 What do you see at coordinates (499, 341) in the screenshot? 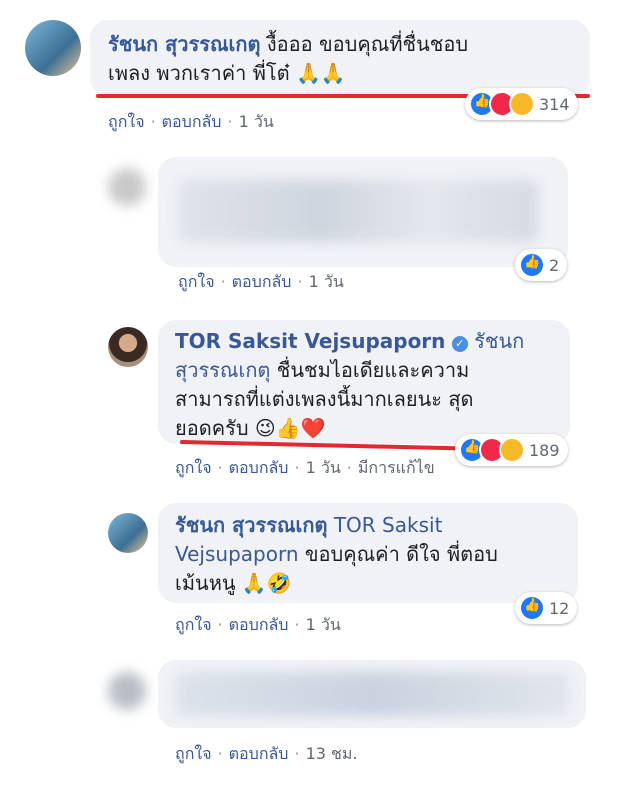
I see `mention-link: รัชนก` at bounding box center [499, 341].